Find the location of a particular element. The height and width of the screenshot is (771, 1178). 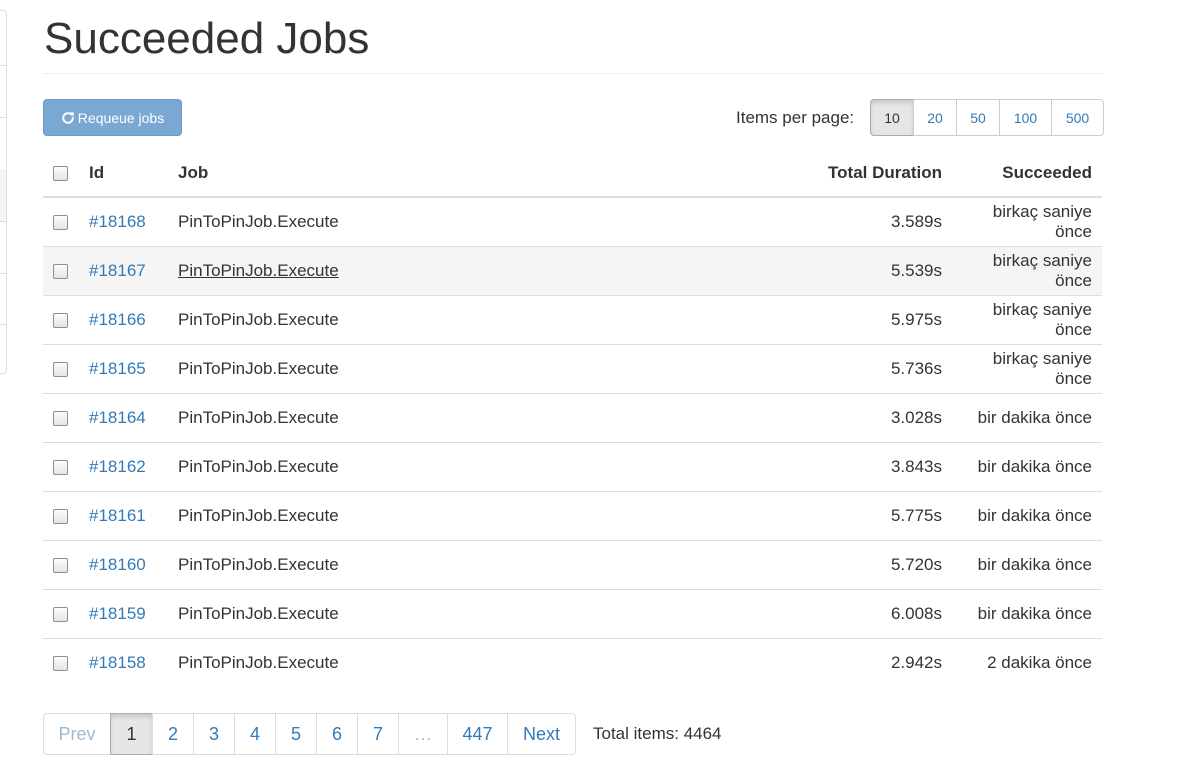

items-per-page-500: 500 is located at coordinates (1077, 117).